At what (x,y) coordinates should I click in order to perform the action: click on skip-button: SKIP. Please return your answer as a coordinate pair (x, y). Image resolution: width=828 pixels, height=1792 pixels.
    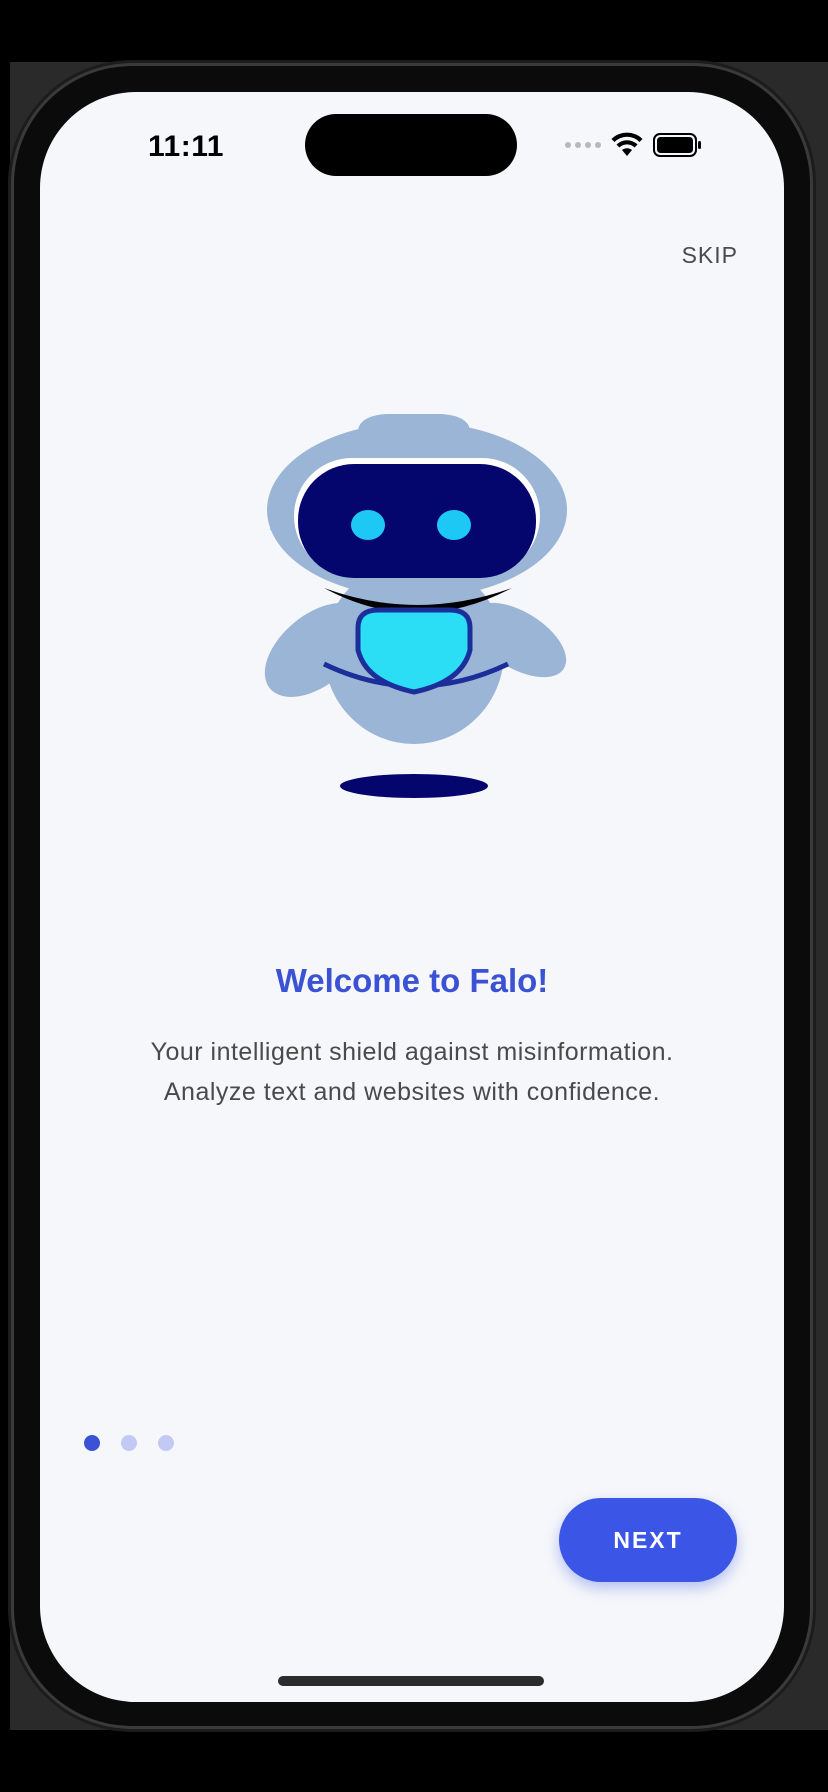
    Looking at the image, I should click on (710, 255).